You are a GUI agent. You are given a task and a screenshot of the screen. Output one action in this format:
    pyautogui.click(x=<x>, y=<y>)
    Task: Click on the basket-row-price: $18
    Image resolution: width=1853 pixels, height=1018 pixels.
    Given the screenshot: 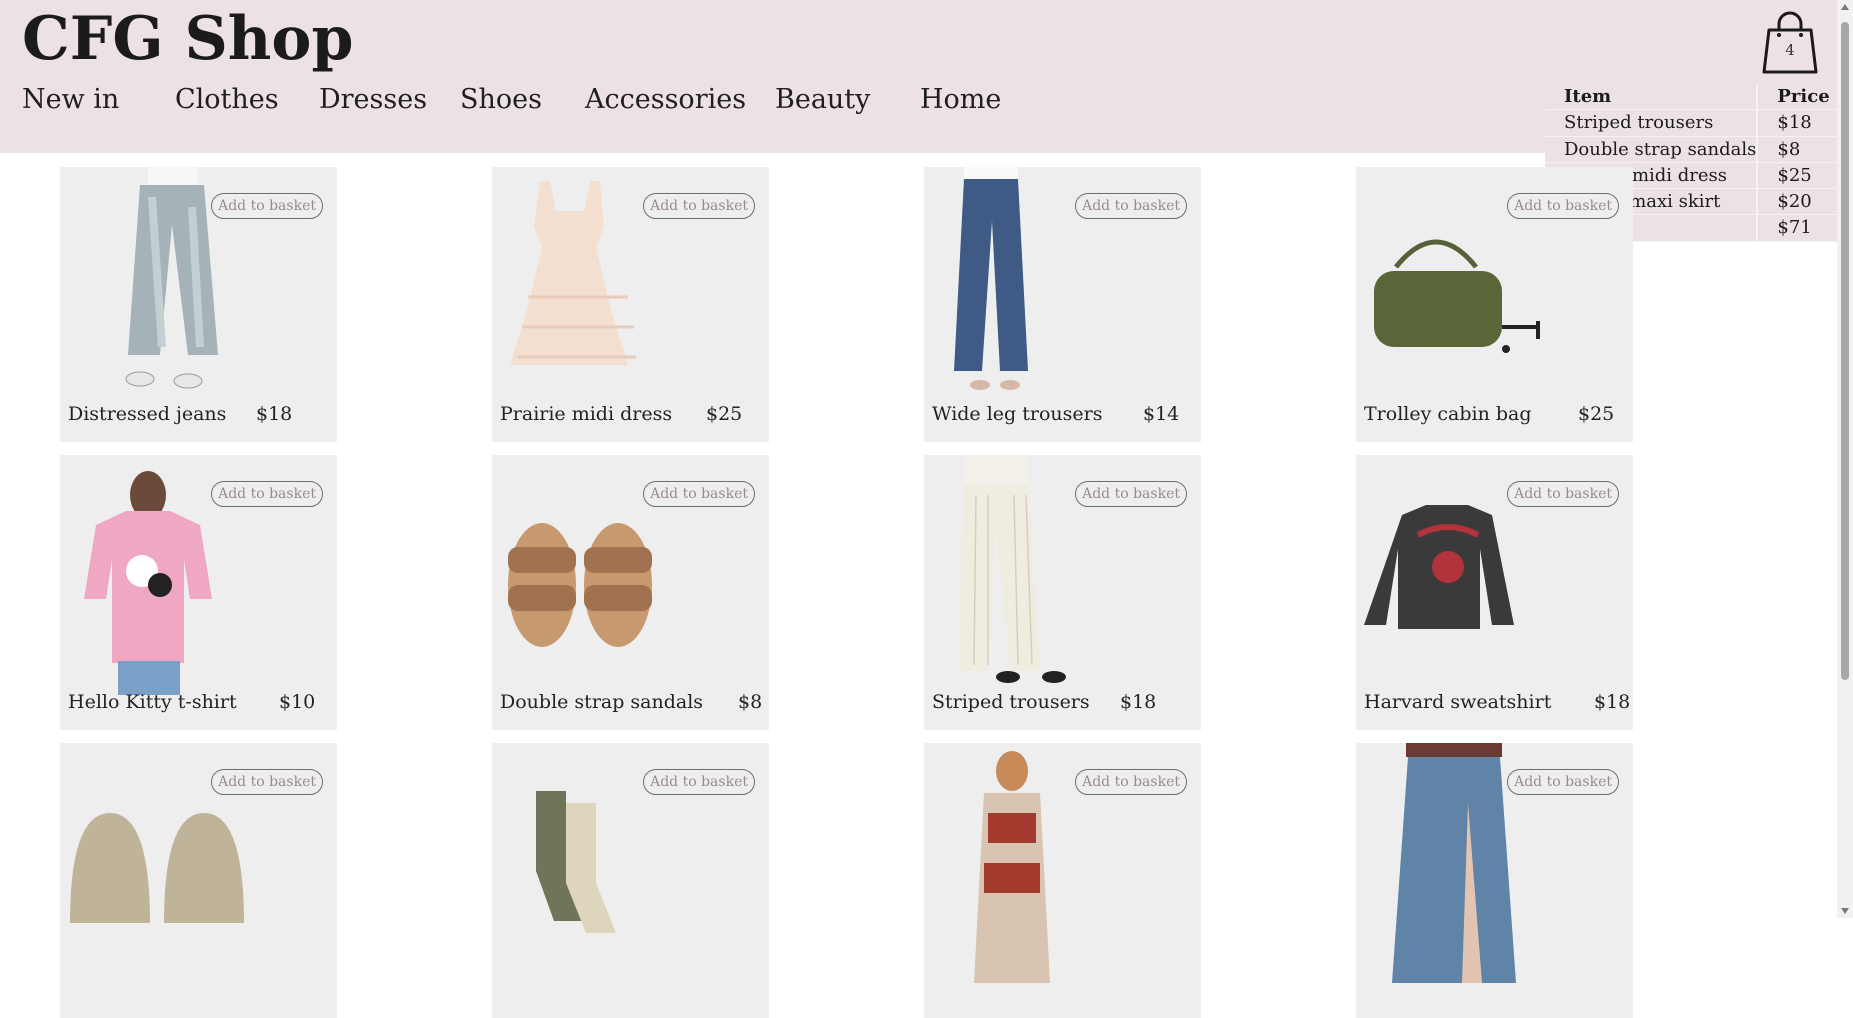 What is the action you would take?
    pyautogui.click(x=1796, y=123)
    